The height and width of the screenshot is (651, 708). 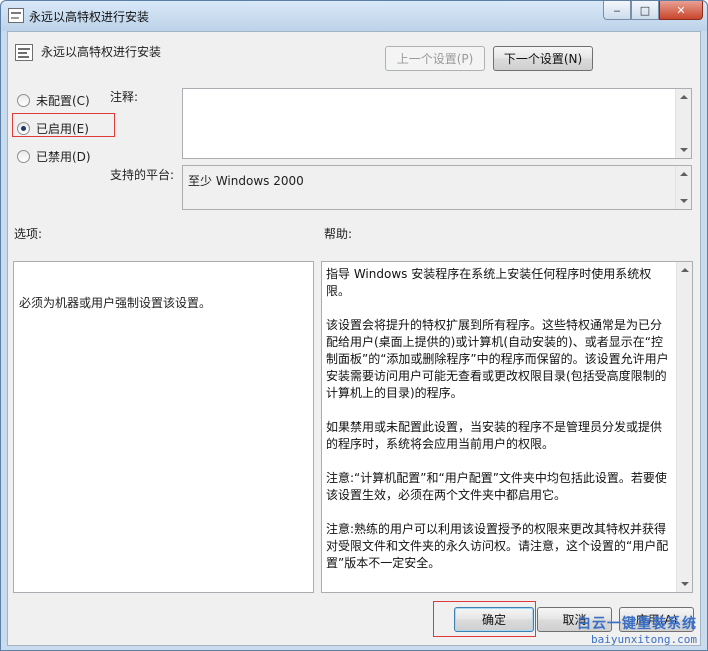 What do you see at coordinates (115, 303) in the screenshot?
I see `options-text: 必须为机器或用户强制设置该设置。` at bounding box center [115, 303].